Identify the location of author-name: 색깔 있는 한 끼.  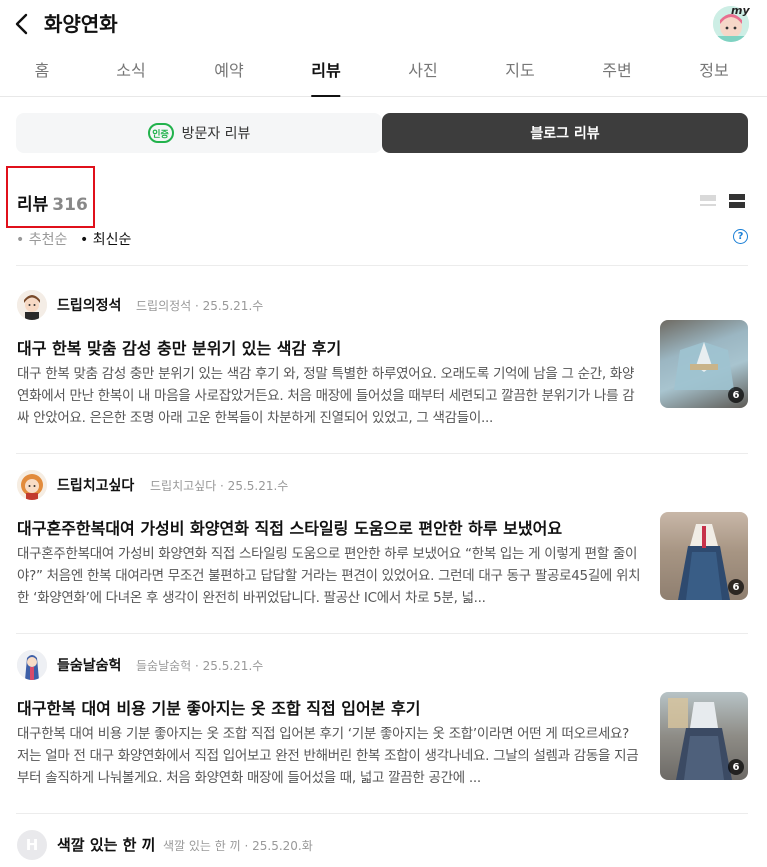
(106, 844).